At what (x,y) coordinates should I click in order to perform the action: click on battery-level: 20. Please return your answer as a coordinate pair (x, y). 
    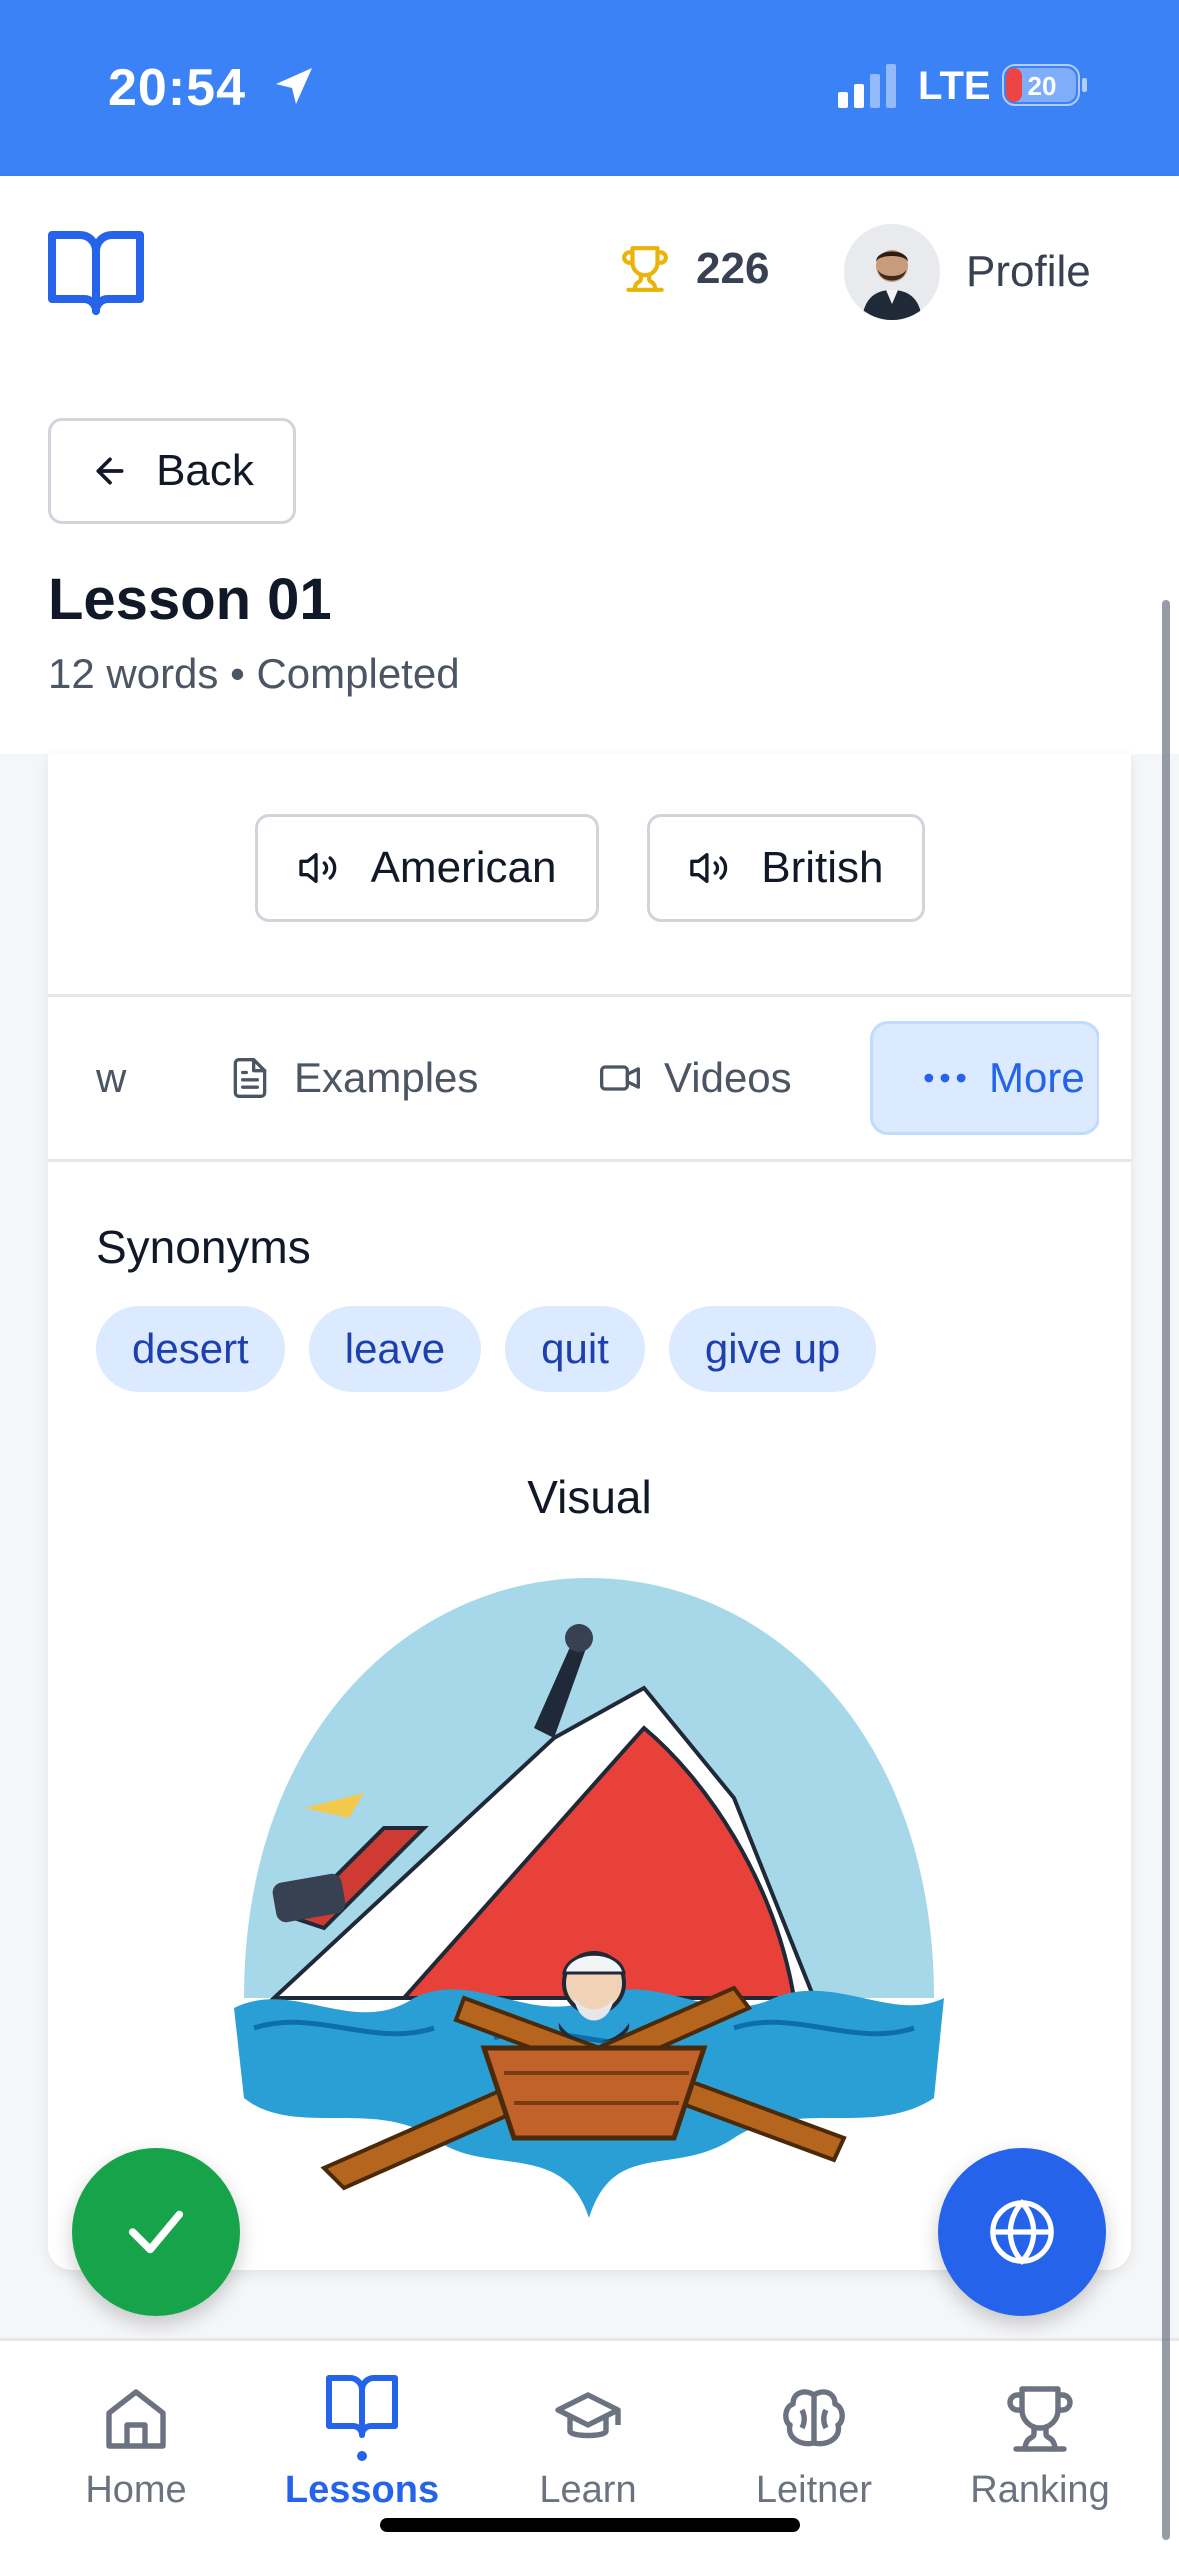
    Looking at the image, I should click on (1042, 86).